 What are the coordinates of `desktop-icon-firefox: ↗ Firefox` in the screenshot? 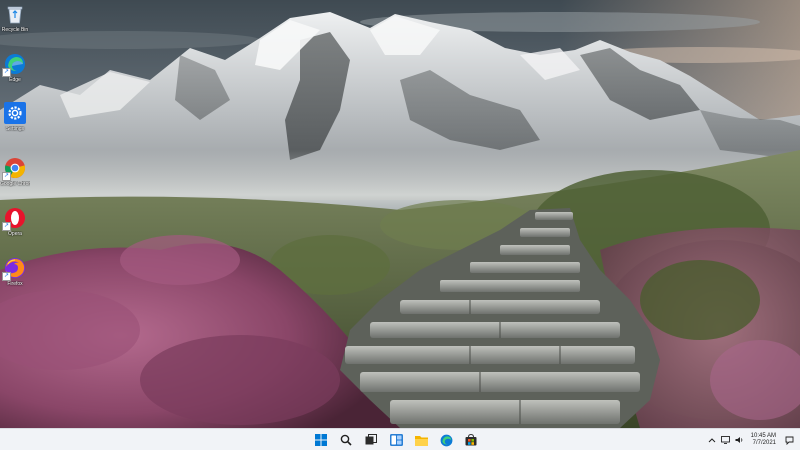 It's located at (15, 271).